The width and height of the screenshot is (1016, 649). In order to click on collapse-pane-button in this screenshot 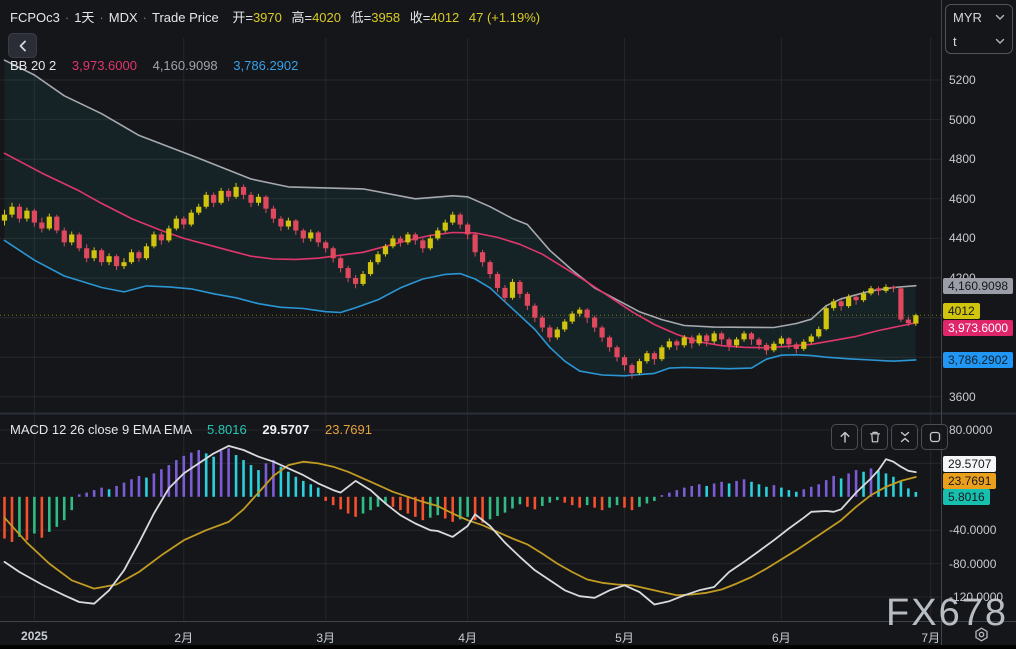, I will do `click(904, 437)`.